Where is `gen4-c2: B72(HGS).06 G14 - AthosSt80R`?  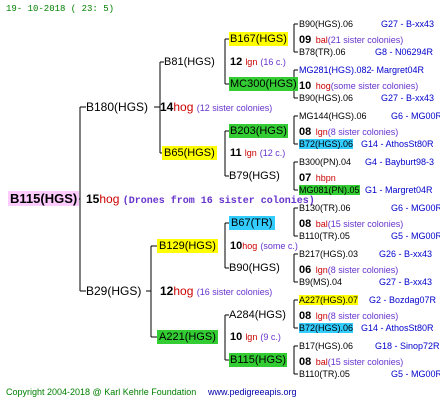
gen4-c2: B72(HGS).06 G14 - AthosSt80R is located at coordinates (366, 144).